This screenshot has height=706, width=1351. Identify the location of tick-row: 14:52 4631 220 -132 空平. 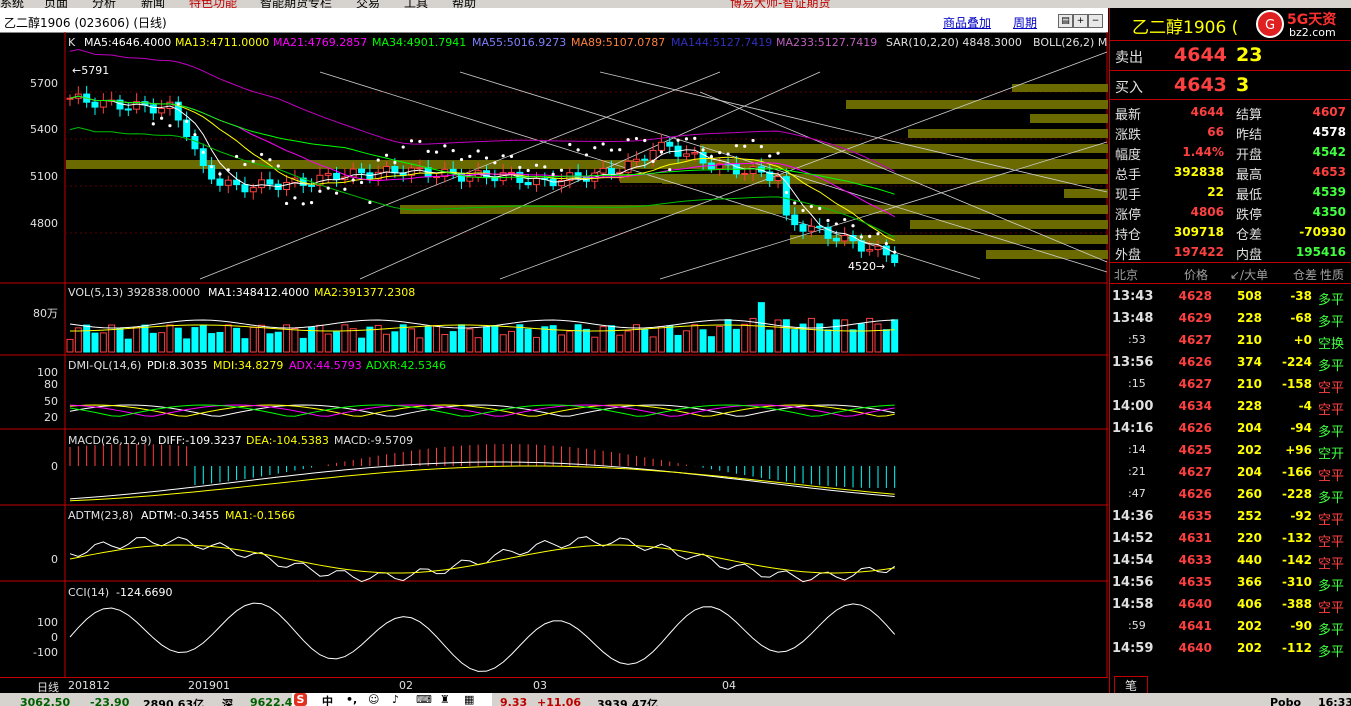
(1230, 539).